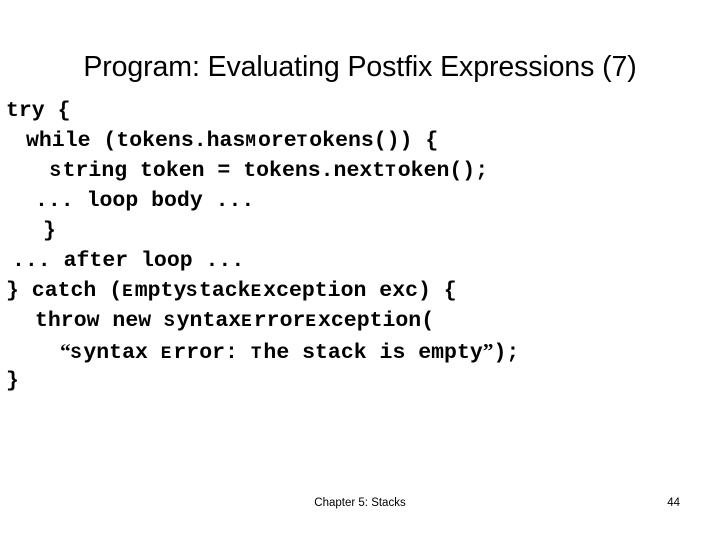 This screenshot has width=720, height=540. Describe the element at coordinates (290, 352) in the screenshot. I see `code-line: “Syntax Error: The stack is empty”);` at that location.